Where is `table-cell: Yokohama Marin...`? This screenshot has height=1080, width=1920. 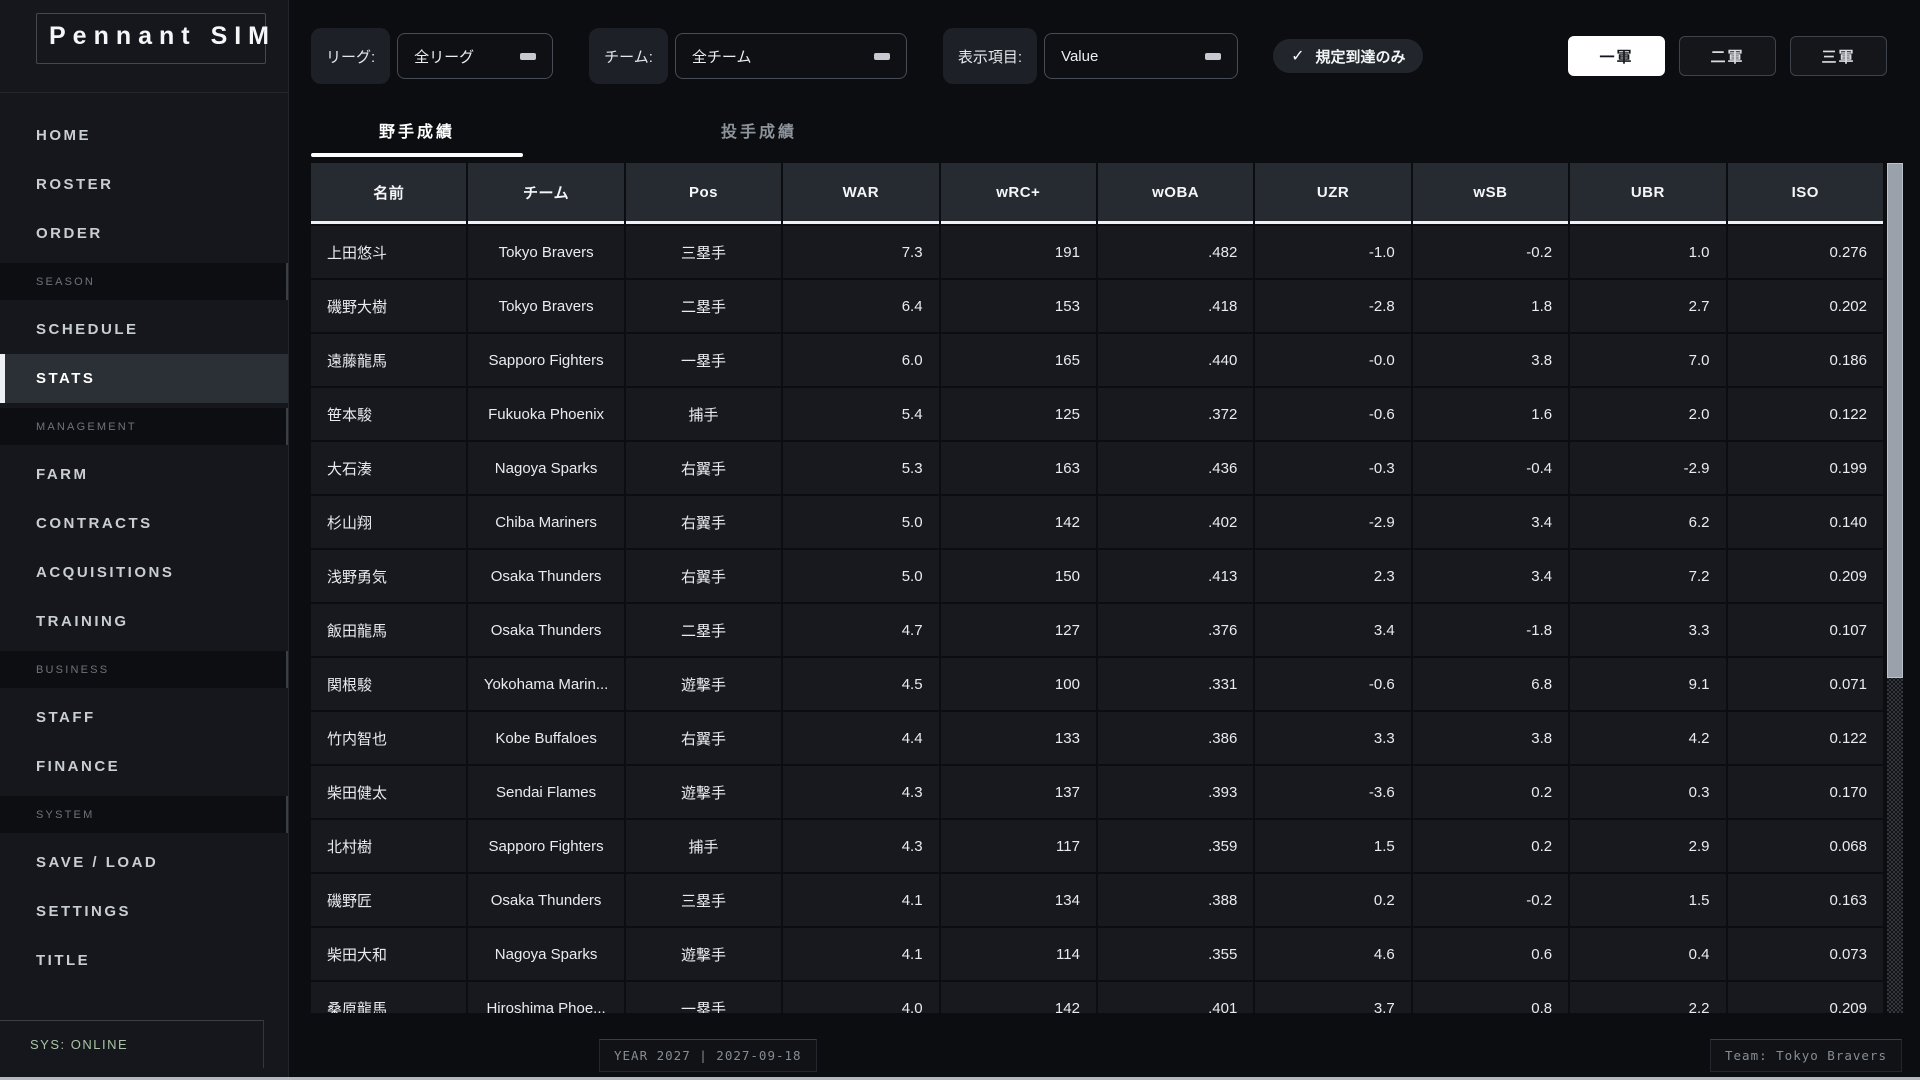
table-cell: Yokohama Marin... is located at coordinates (546, 684).